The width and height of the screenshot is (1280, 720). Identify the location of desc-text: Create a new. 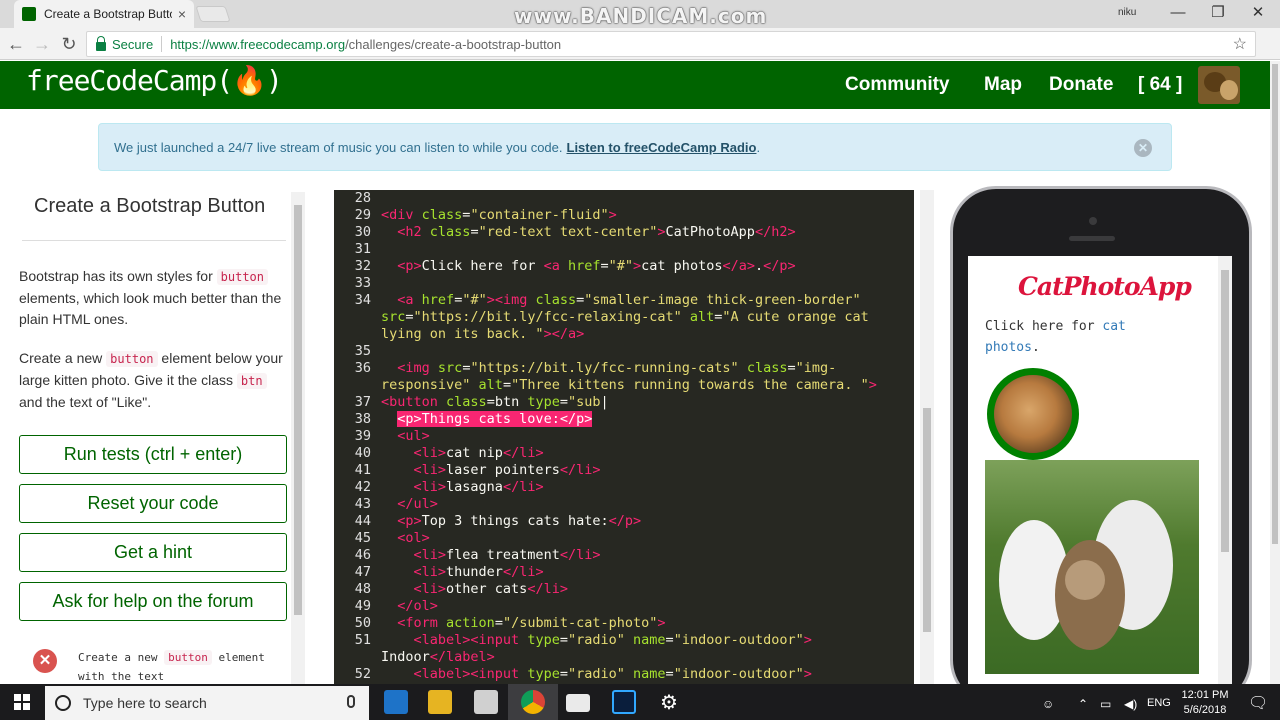
(63, 358).